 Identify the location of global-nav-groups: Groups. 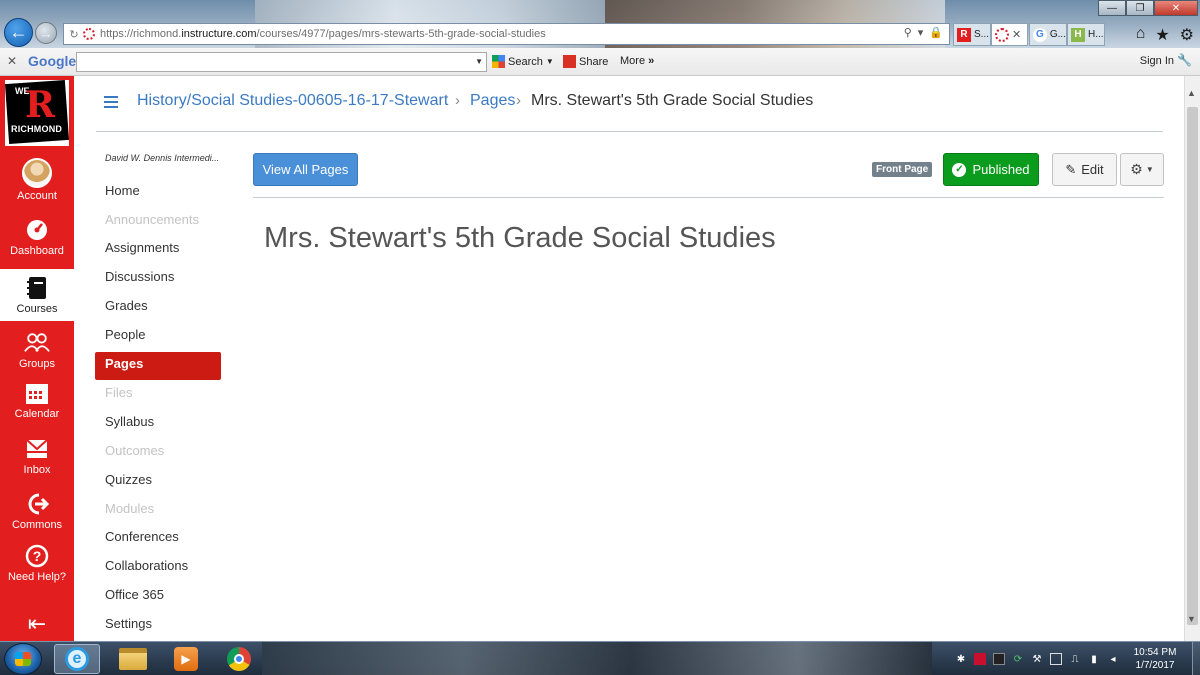
(37, 352).